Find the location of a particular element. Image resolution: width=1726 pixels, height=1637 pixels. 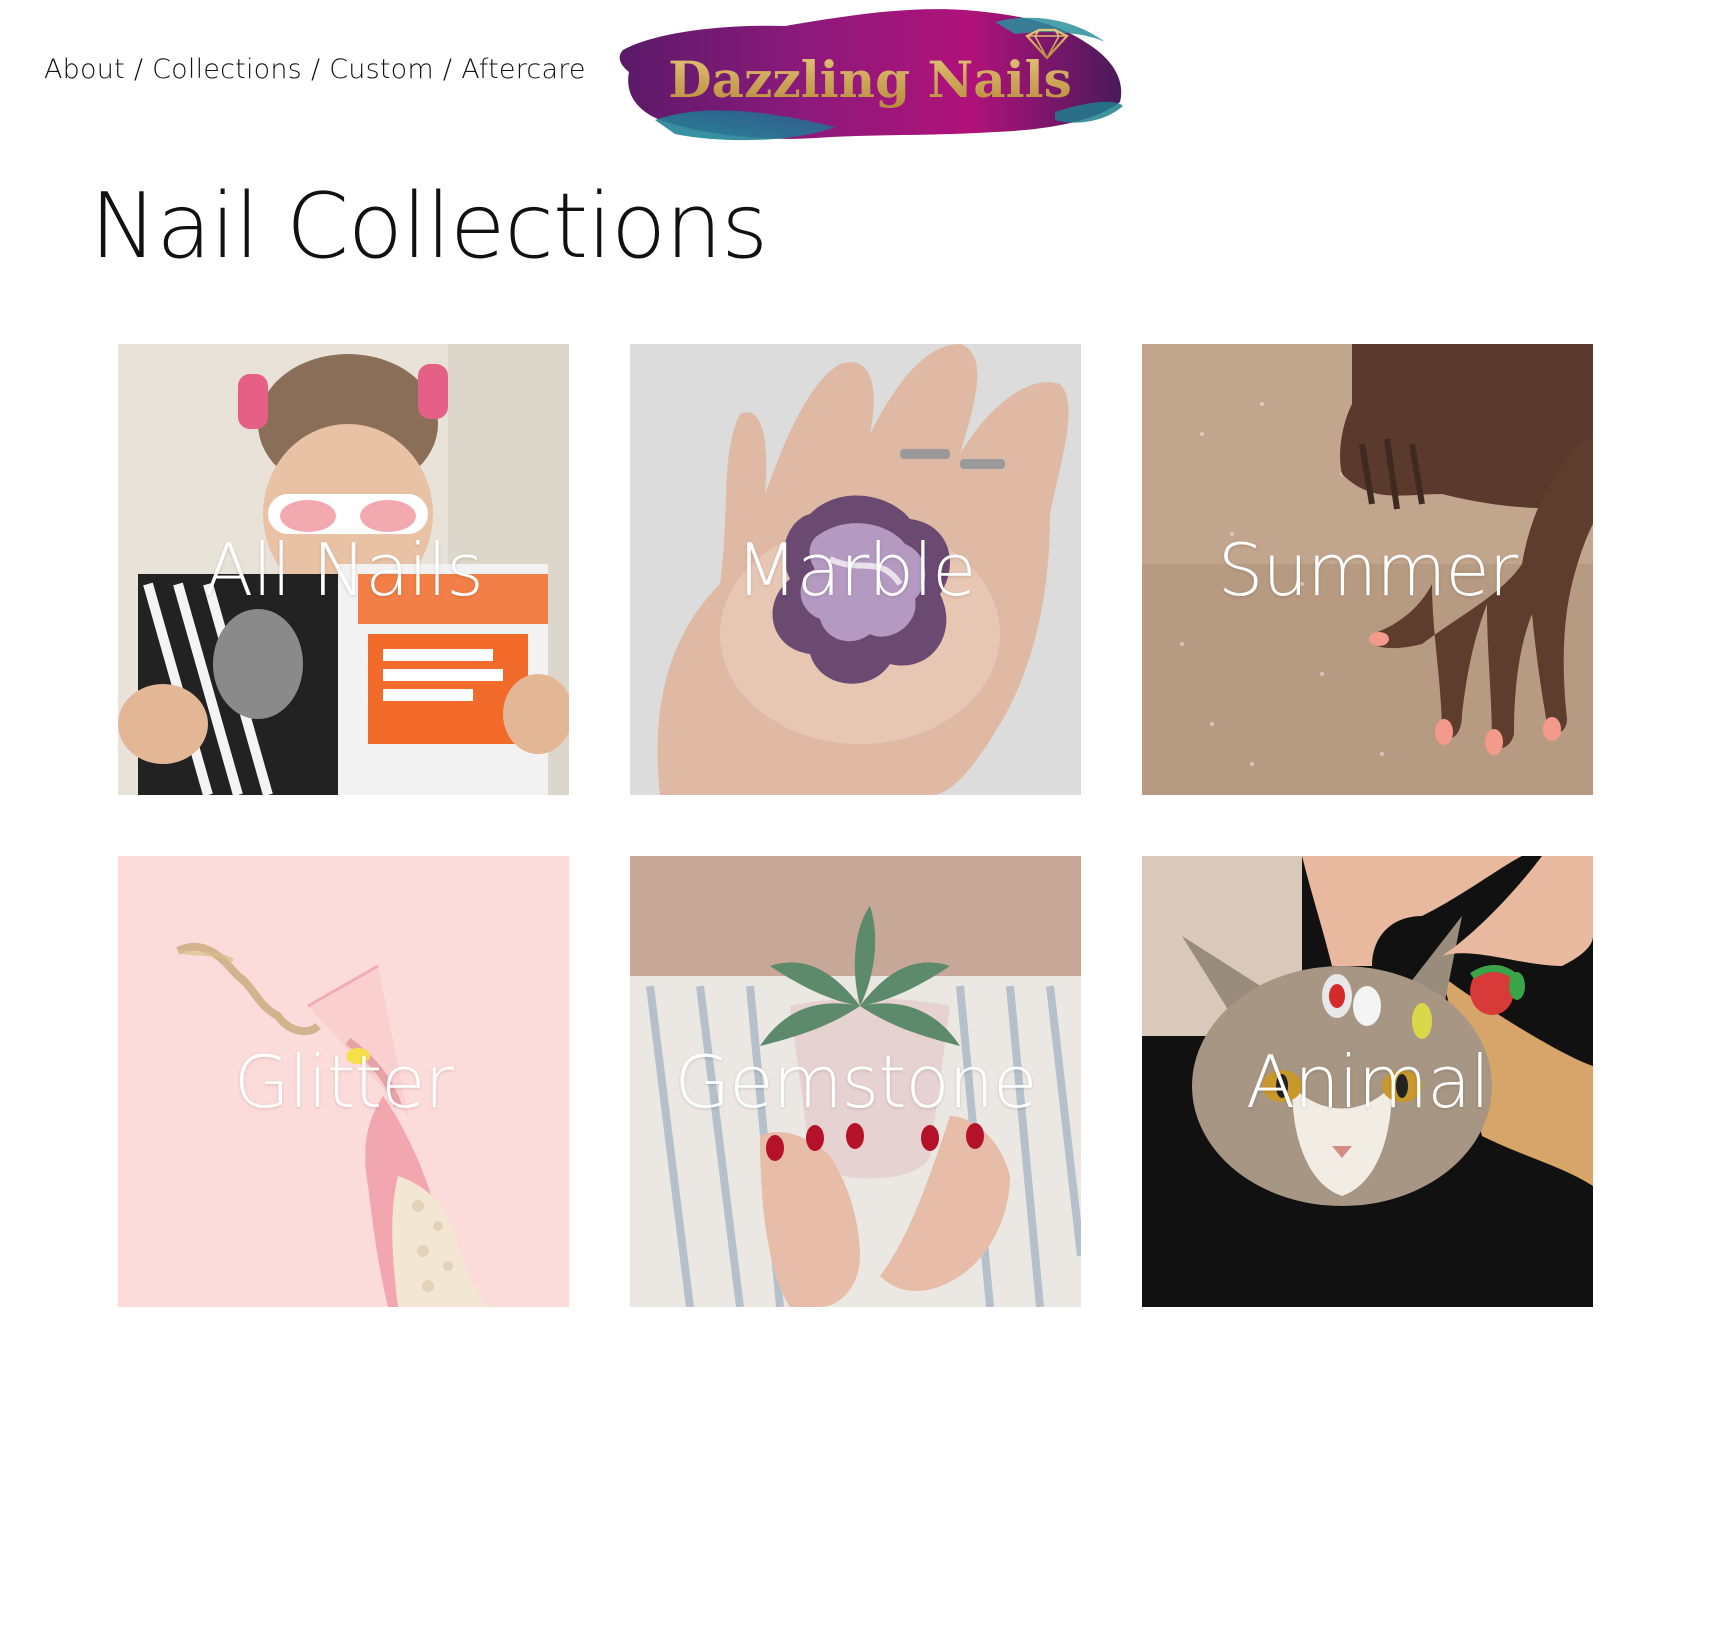

collection-tile-all-nails: All Nails is located at coordinates (343, 569).